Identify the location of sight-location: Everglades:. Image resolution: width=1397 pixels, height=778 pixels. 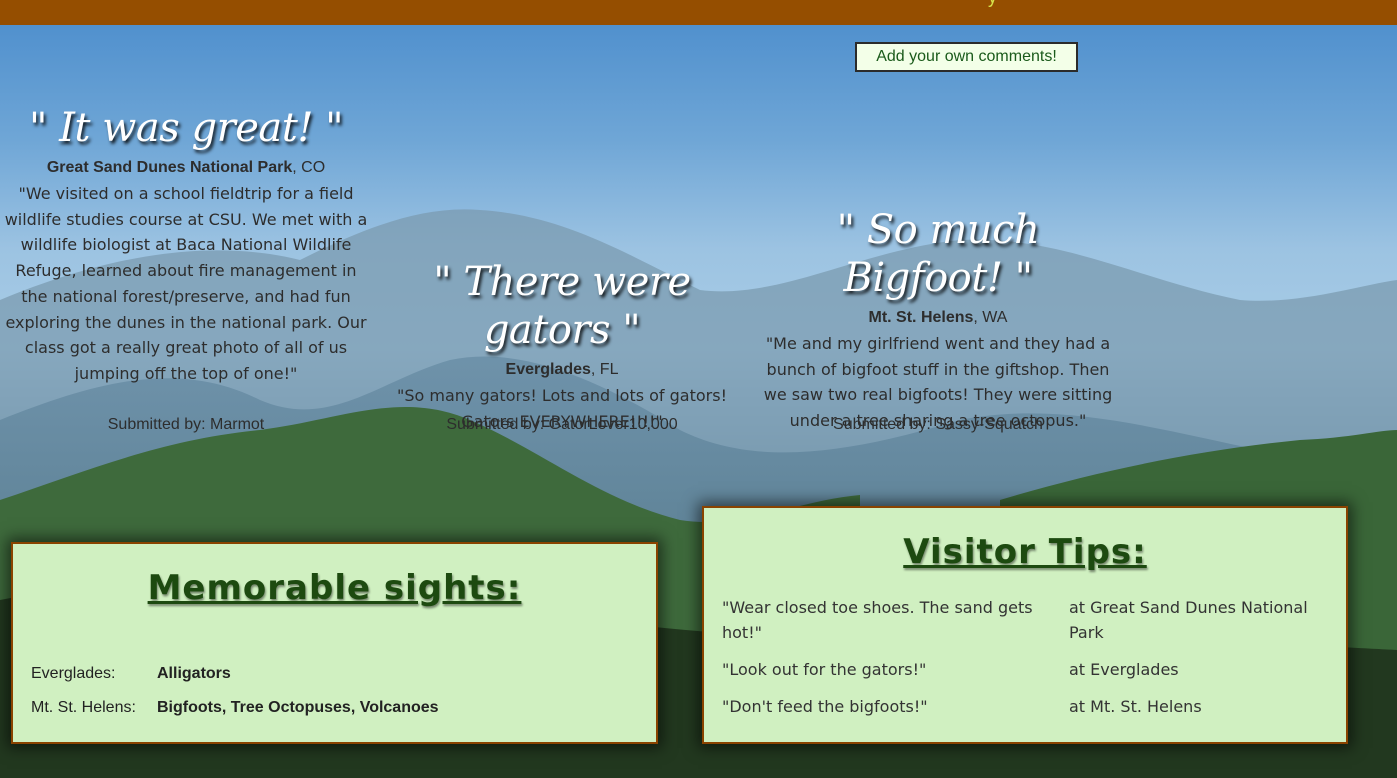
(73, 673).